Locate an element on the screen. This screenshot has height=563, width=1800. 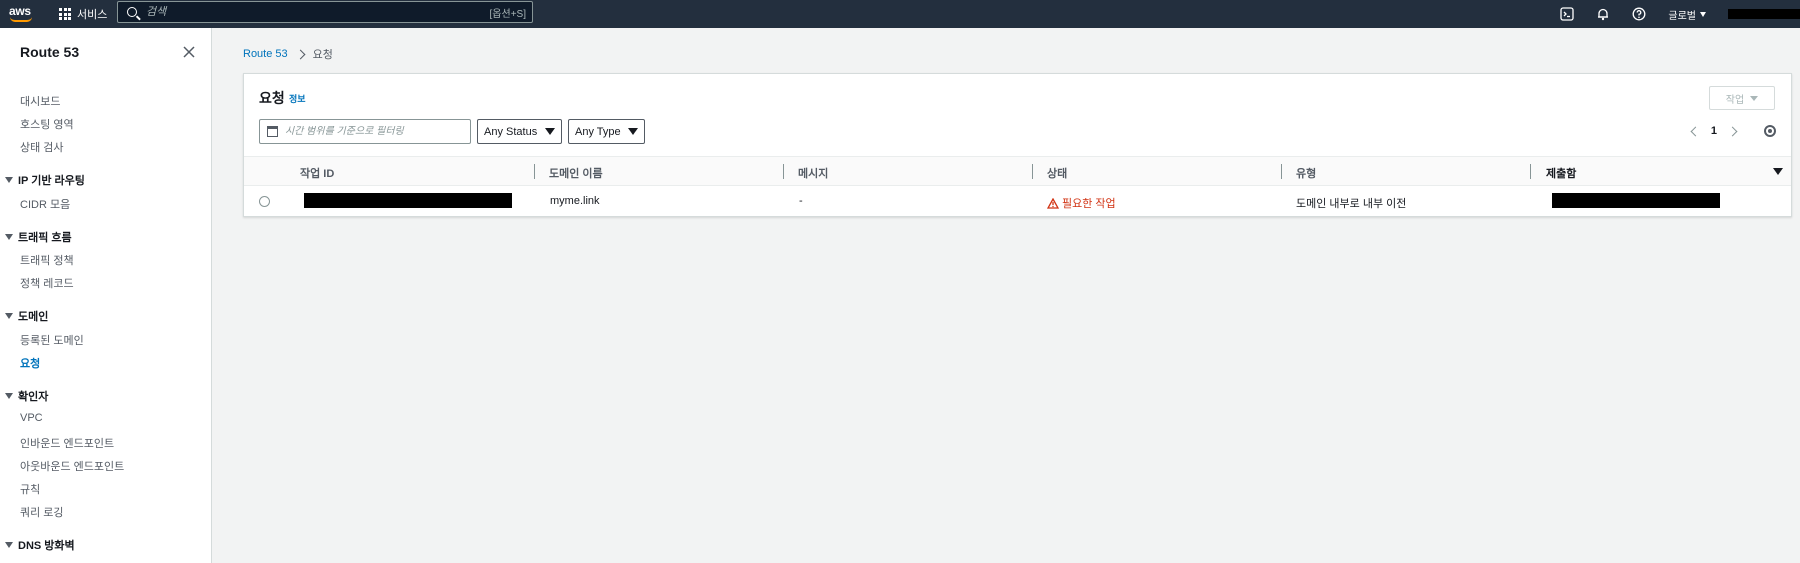
sidebar-item-query-logging: 쿼리 로깅 is located at coordinates (42, 512).